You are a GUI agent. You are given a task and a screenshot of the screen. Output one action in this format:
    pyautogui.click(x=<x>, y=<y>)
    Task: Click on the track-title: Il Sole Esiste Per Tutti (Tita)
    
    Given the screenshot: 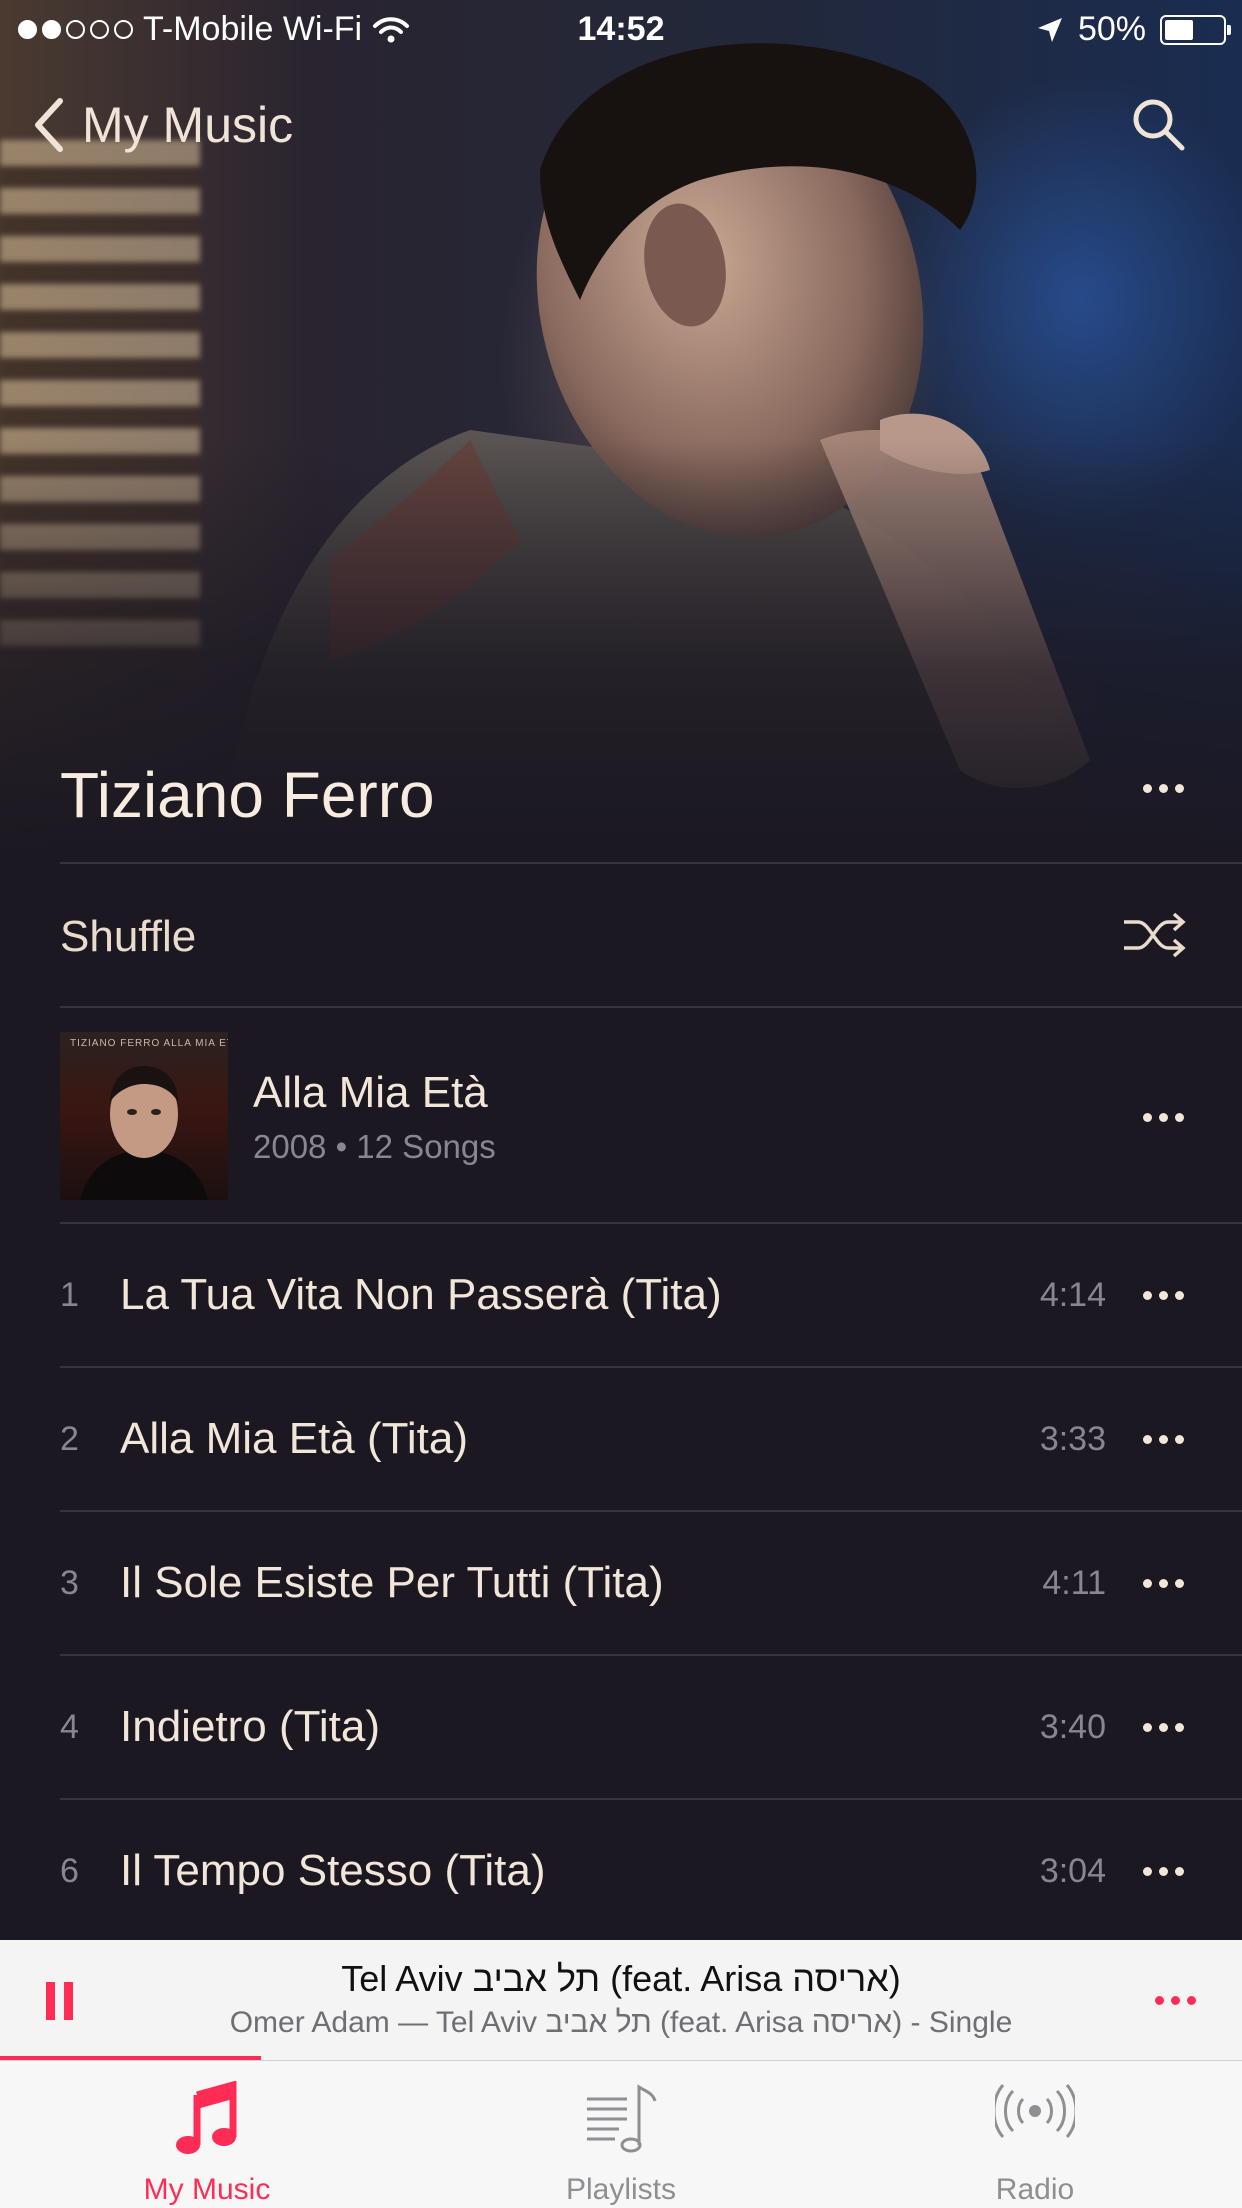 What is the action you would take?
    pyautogui.click(x=392, y=1582)
    